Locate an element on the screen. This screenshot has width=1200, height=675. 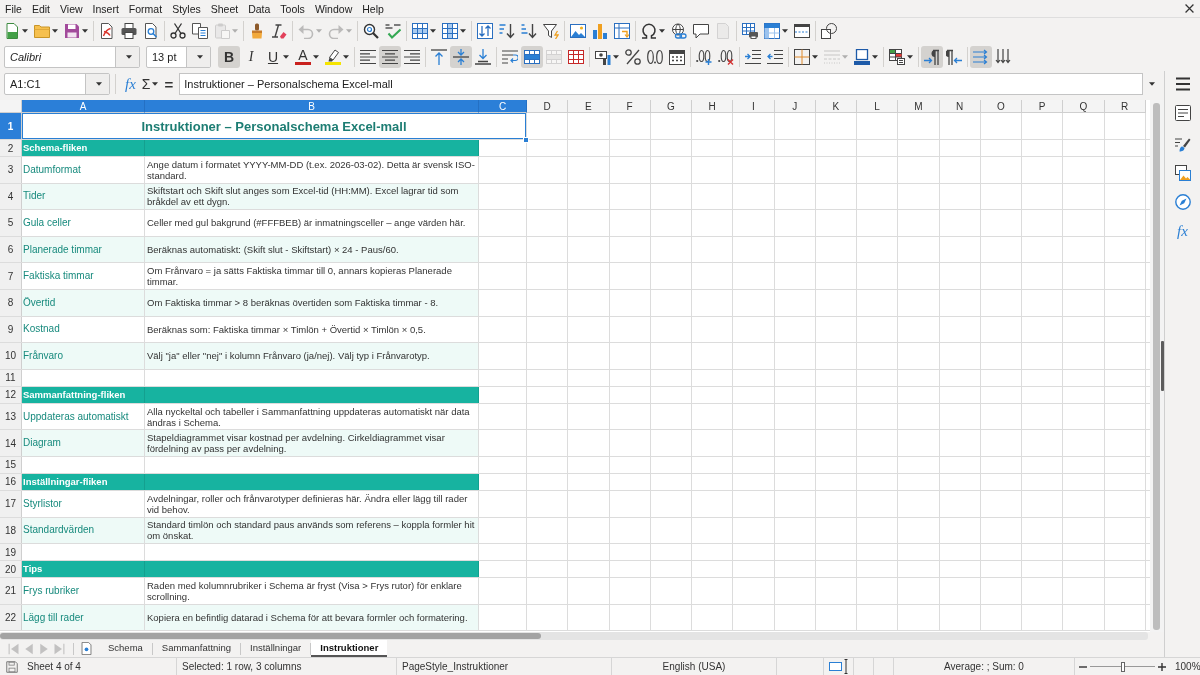
column-header: O is located at coordinates (1001, 106).